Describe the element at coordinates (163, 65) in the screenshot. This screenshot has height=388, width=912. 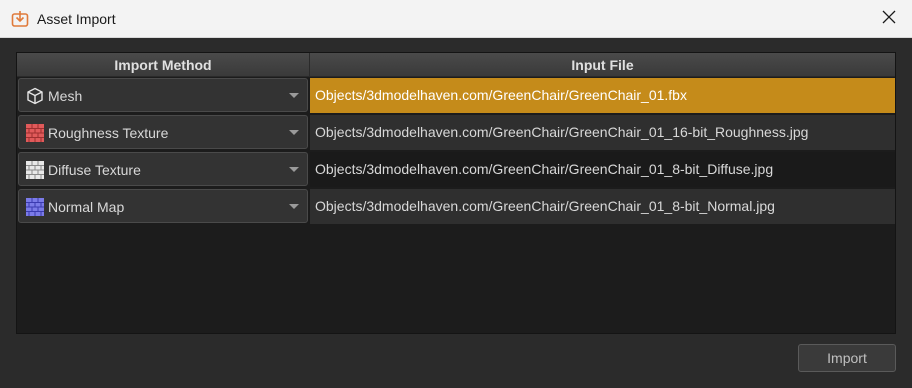
I see `column-header-import-method: Import Method` at that location.